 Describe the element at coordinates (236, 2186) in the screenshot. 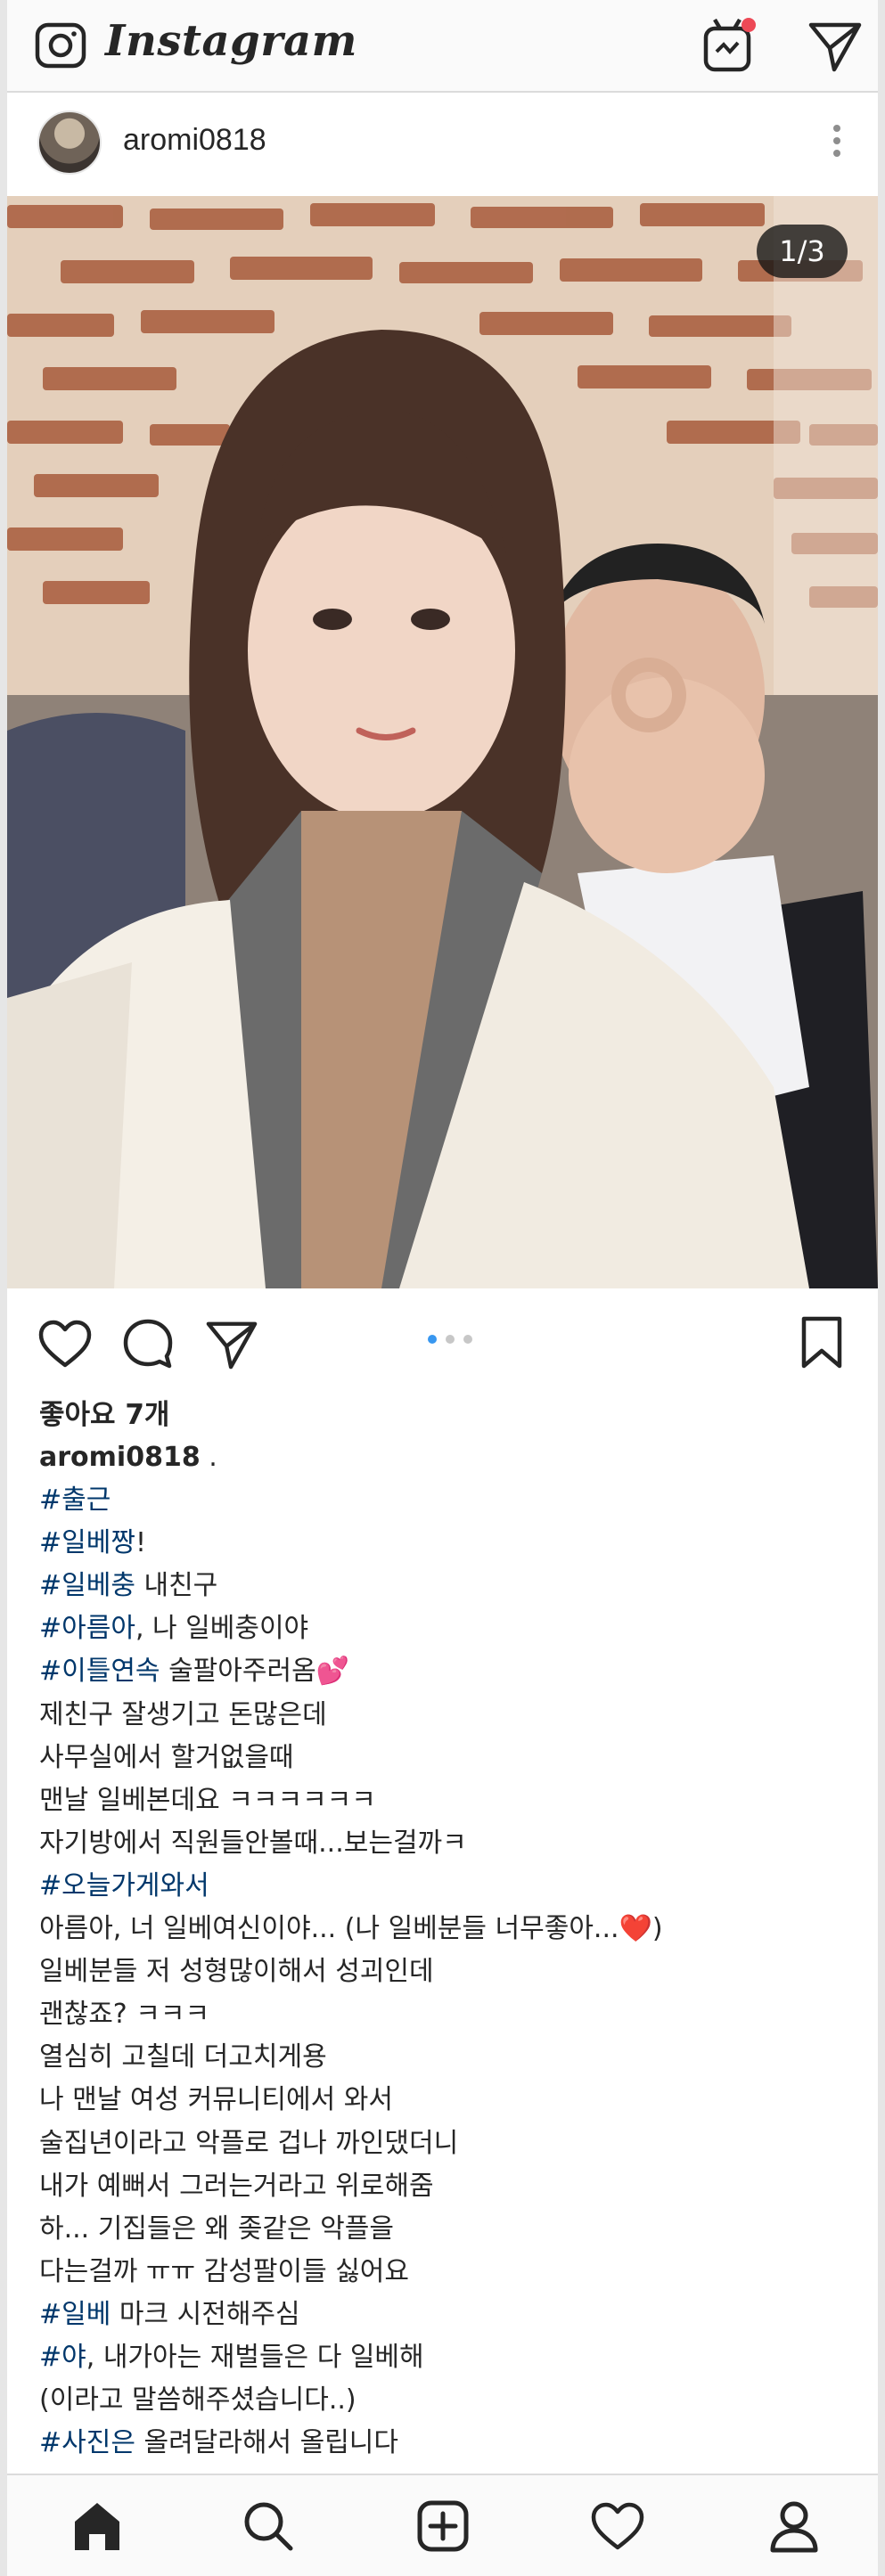

I see `caption-text: 내가 예뻐서 그러는거라고 위로해줌` at that location.